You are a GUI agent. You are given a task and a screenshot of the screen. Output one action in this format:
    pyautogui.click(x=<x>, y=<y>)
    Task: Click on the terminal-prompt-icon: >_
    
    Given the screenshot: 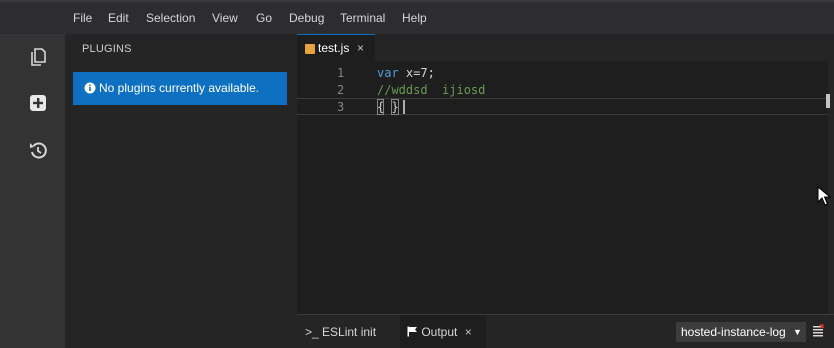 What is the action you would take?
    pyautogui.click(x=312, y=332)
    